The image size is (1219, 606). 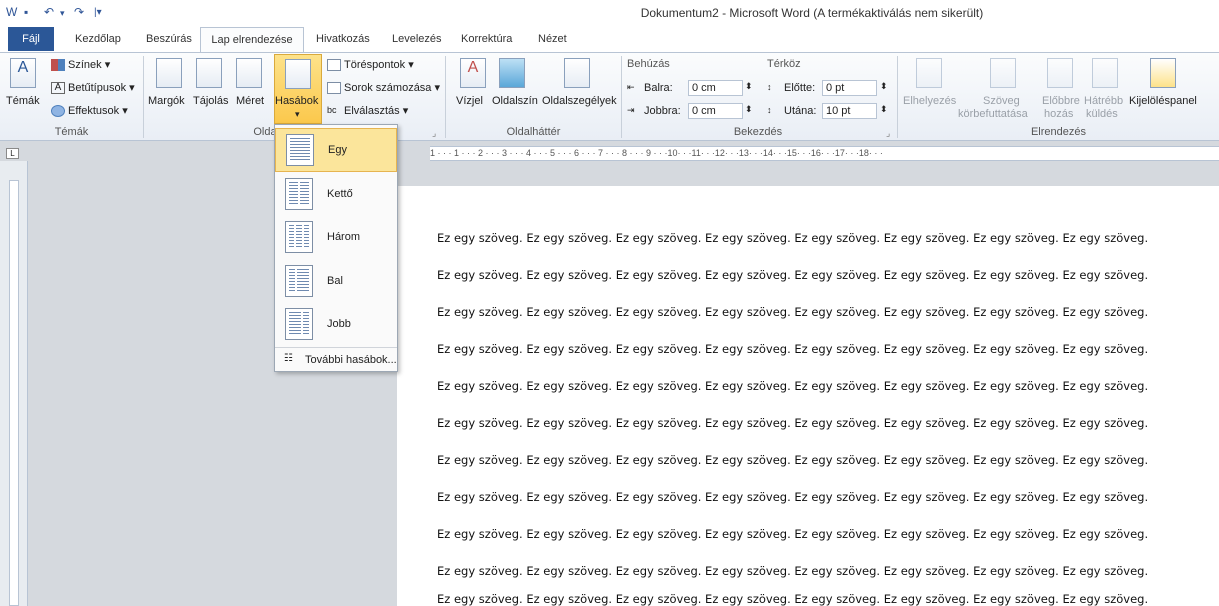 What do you see at coordinates (849, 111) in the screenshot?
I see `spacing-after-input: 10 pt` at bounding box center [849, 111].